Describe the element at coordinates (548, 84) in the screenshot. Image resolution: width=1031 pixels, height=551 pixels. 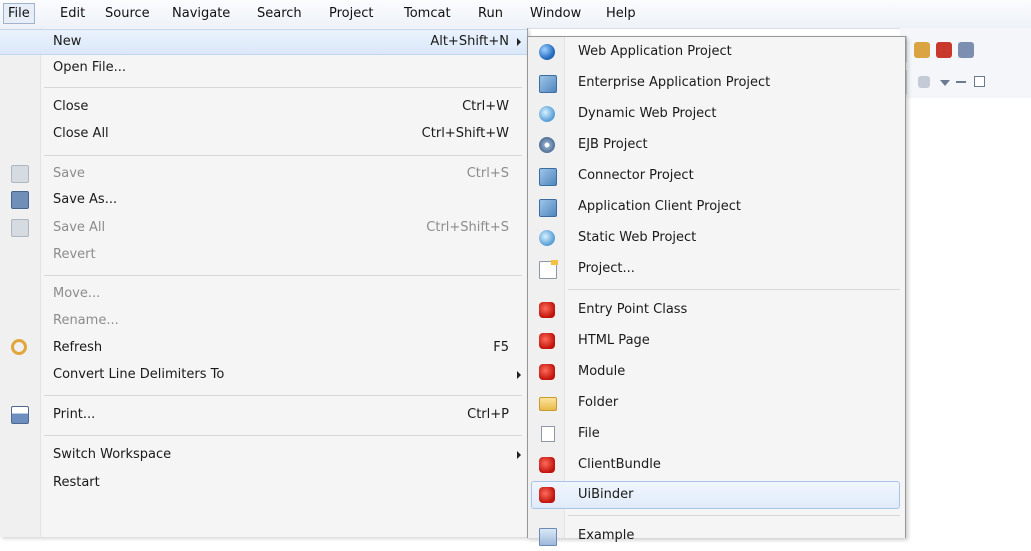
I see `enterprise-app-icon` at that location.